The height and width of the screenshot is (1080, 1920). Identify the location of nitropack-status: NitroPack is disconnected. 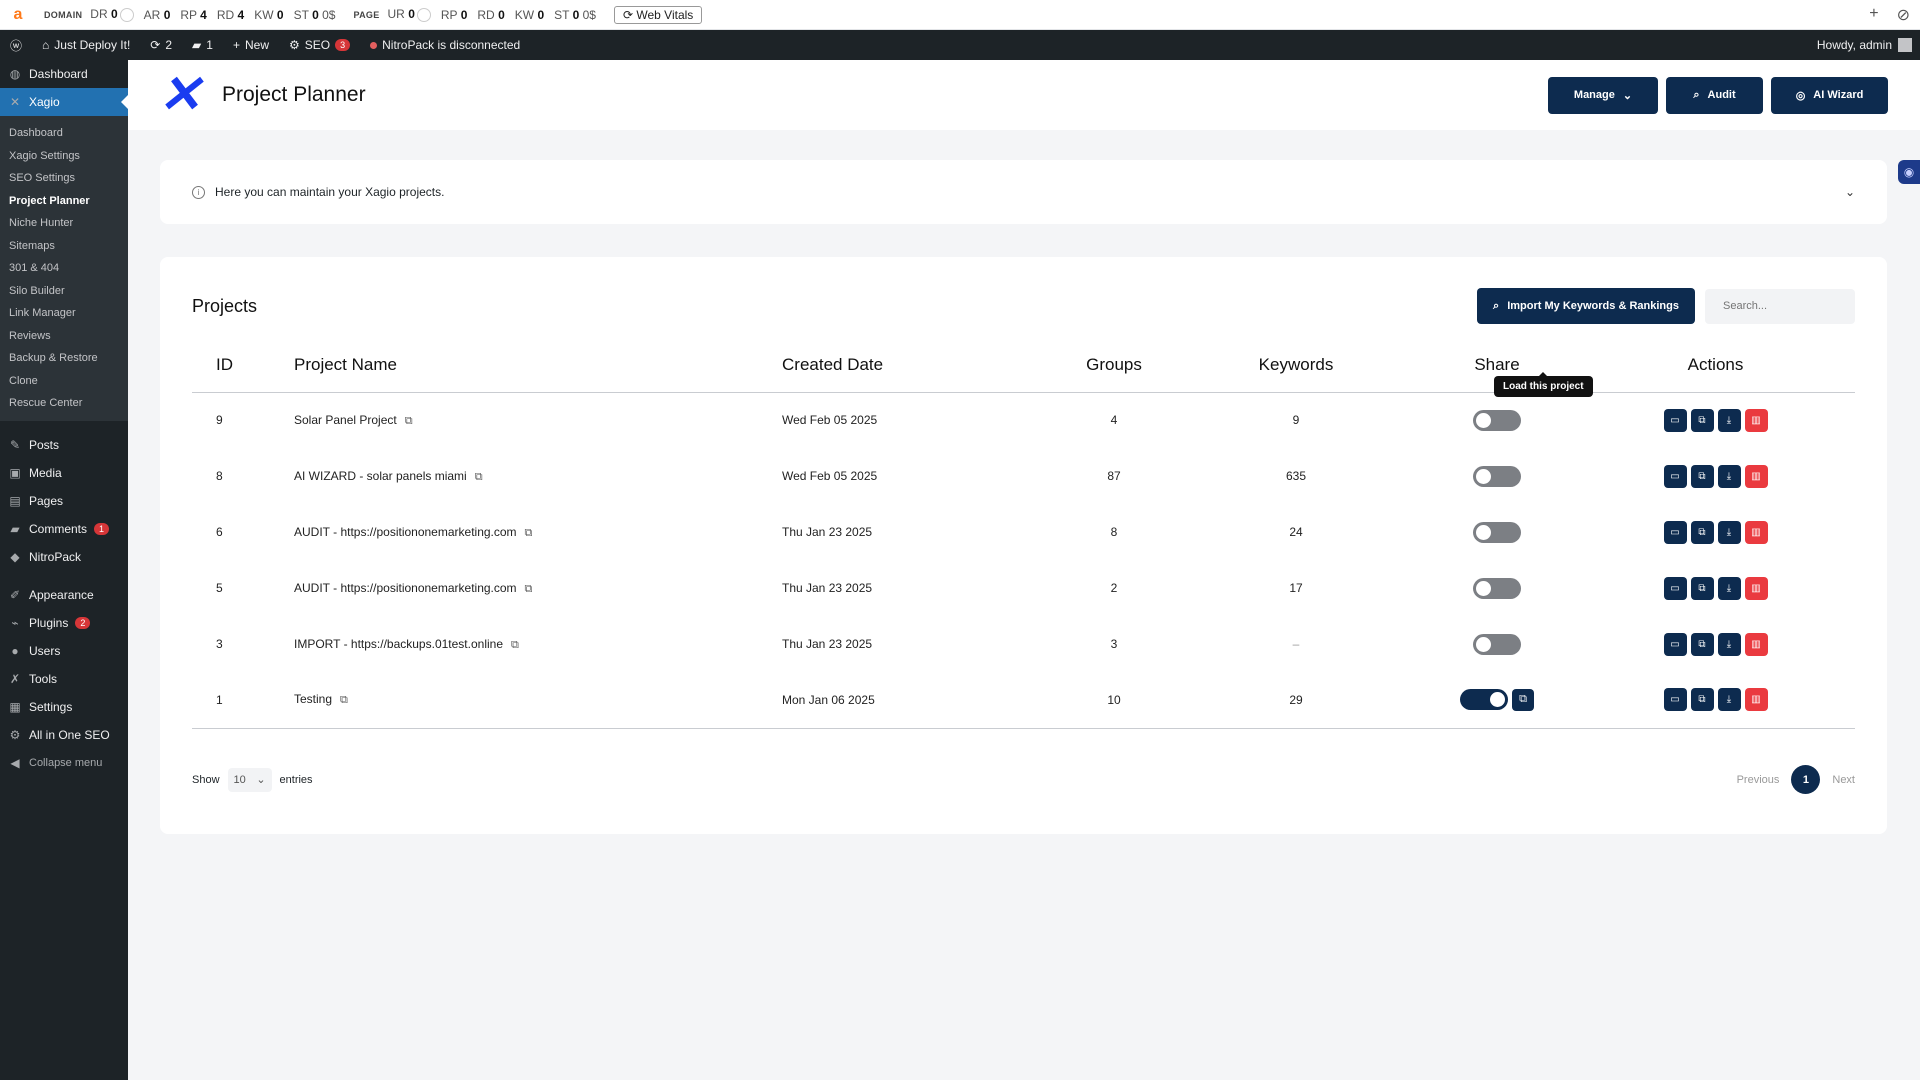
(445, 45).